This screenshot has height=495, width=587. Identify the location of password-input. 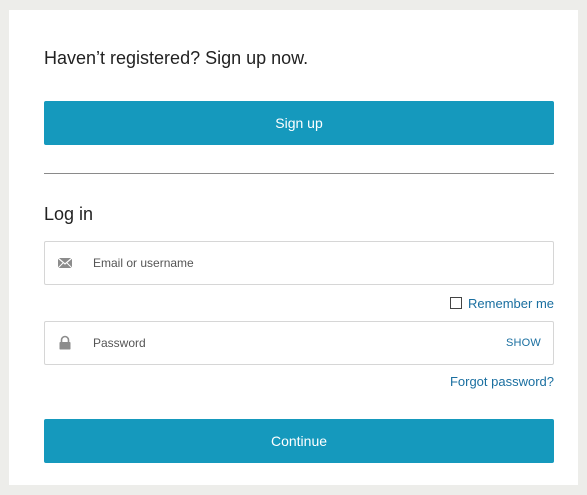
(283, 343).